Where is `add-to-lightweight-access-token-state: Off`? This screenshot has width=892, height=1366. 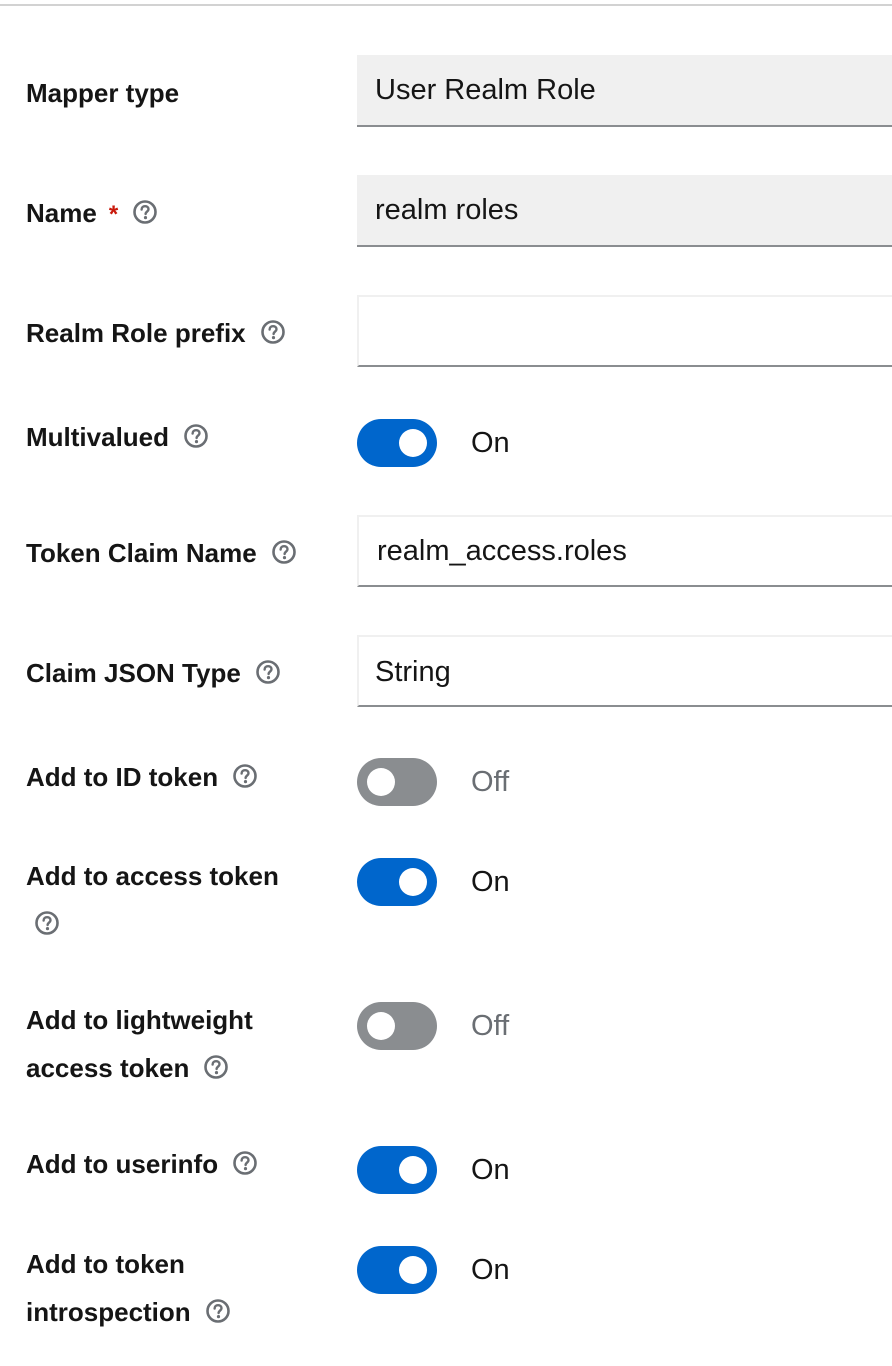
add-to-lightweight-access-token-state: Off is located at coordinates (490, 1026).